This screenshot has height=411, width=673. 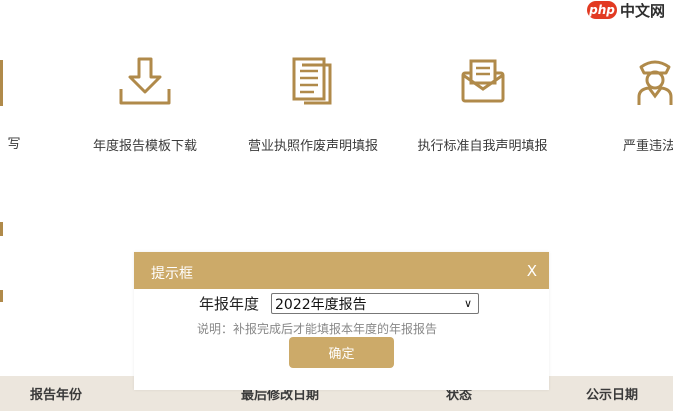 I want to click on open-envelope-icon, so click(x=482, y=81).